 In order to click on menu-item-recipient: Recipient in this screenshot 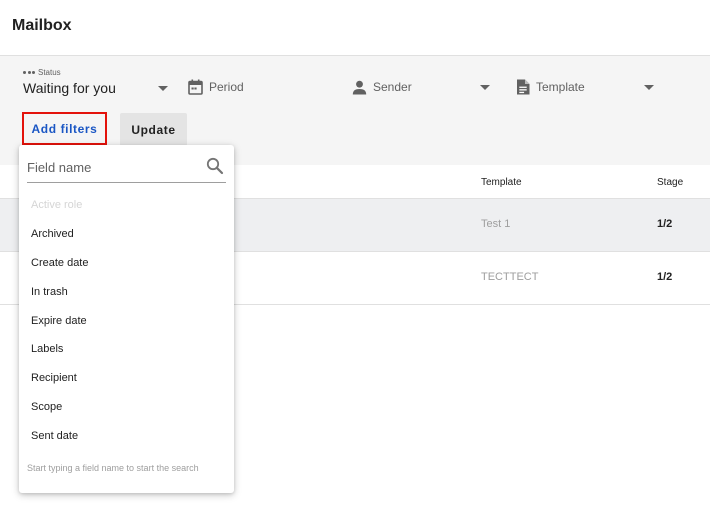, I will do `click(126, 378)`.